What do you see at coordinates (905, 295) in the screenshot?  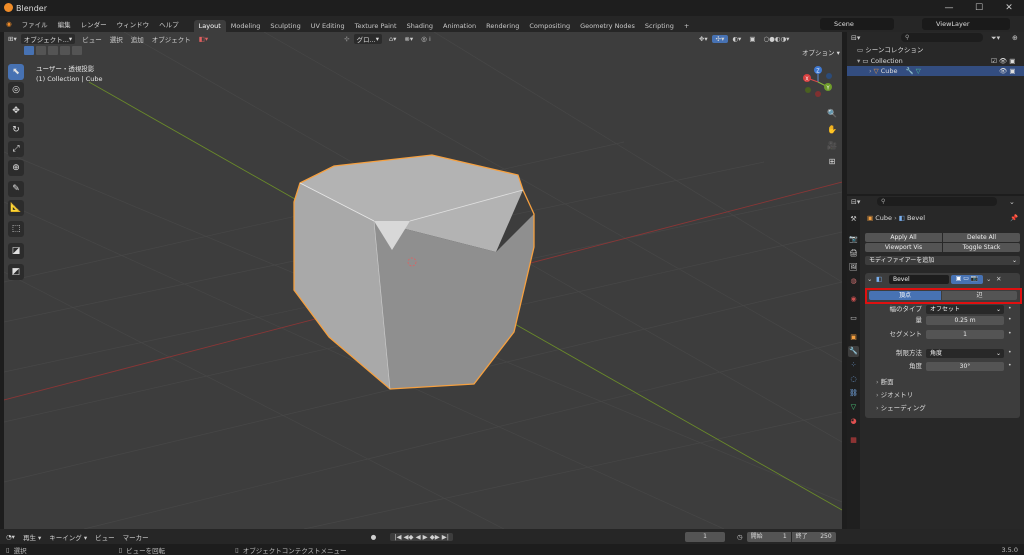 I see `affect-vertices-button: 頂点` at bounding box center [905, 295].